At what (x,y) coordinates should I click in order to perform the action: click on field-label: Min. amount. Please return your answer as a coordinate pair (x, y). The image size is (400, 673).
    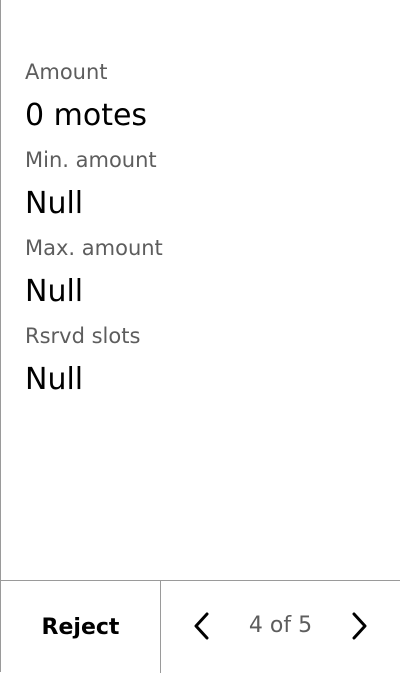
    Looking at the image, I should click on (91, 160).